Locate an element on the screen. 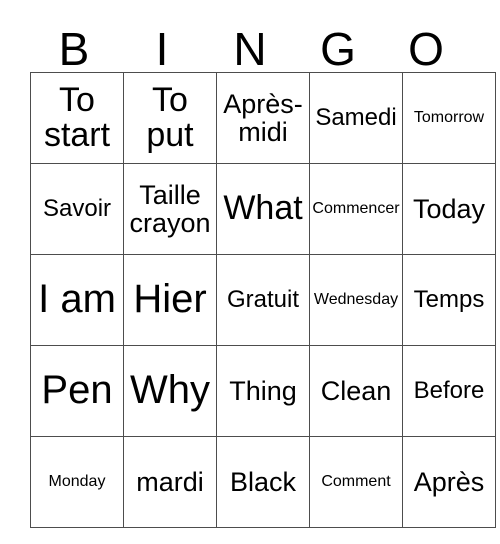 Image resolution: width=500 pixels, height=544 pixels. bingo-cell: Gratuit is located at coordinates (263, 300).